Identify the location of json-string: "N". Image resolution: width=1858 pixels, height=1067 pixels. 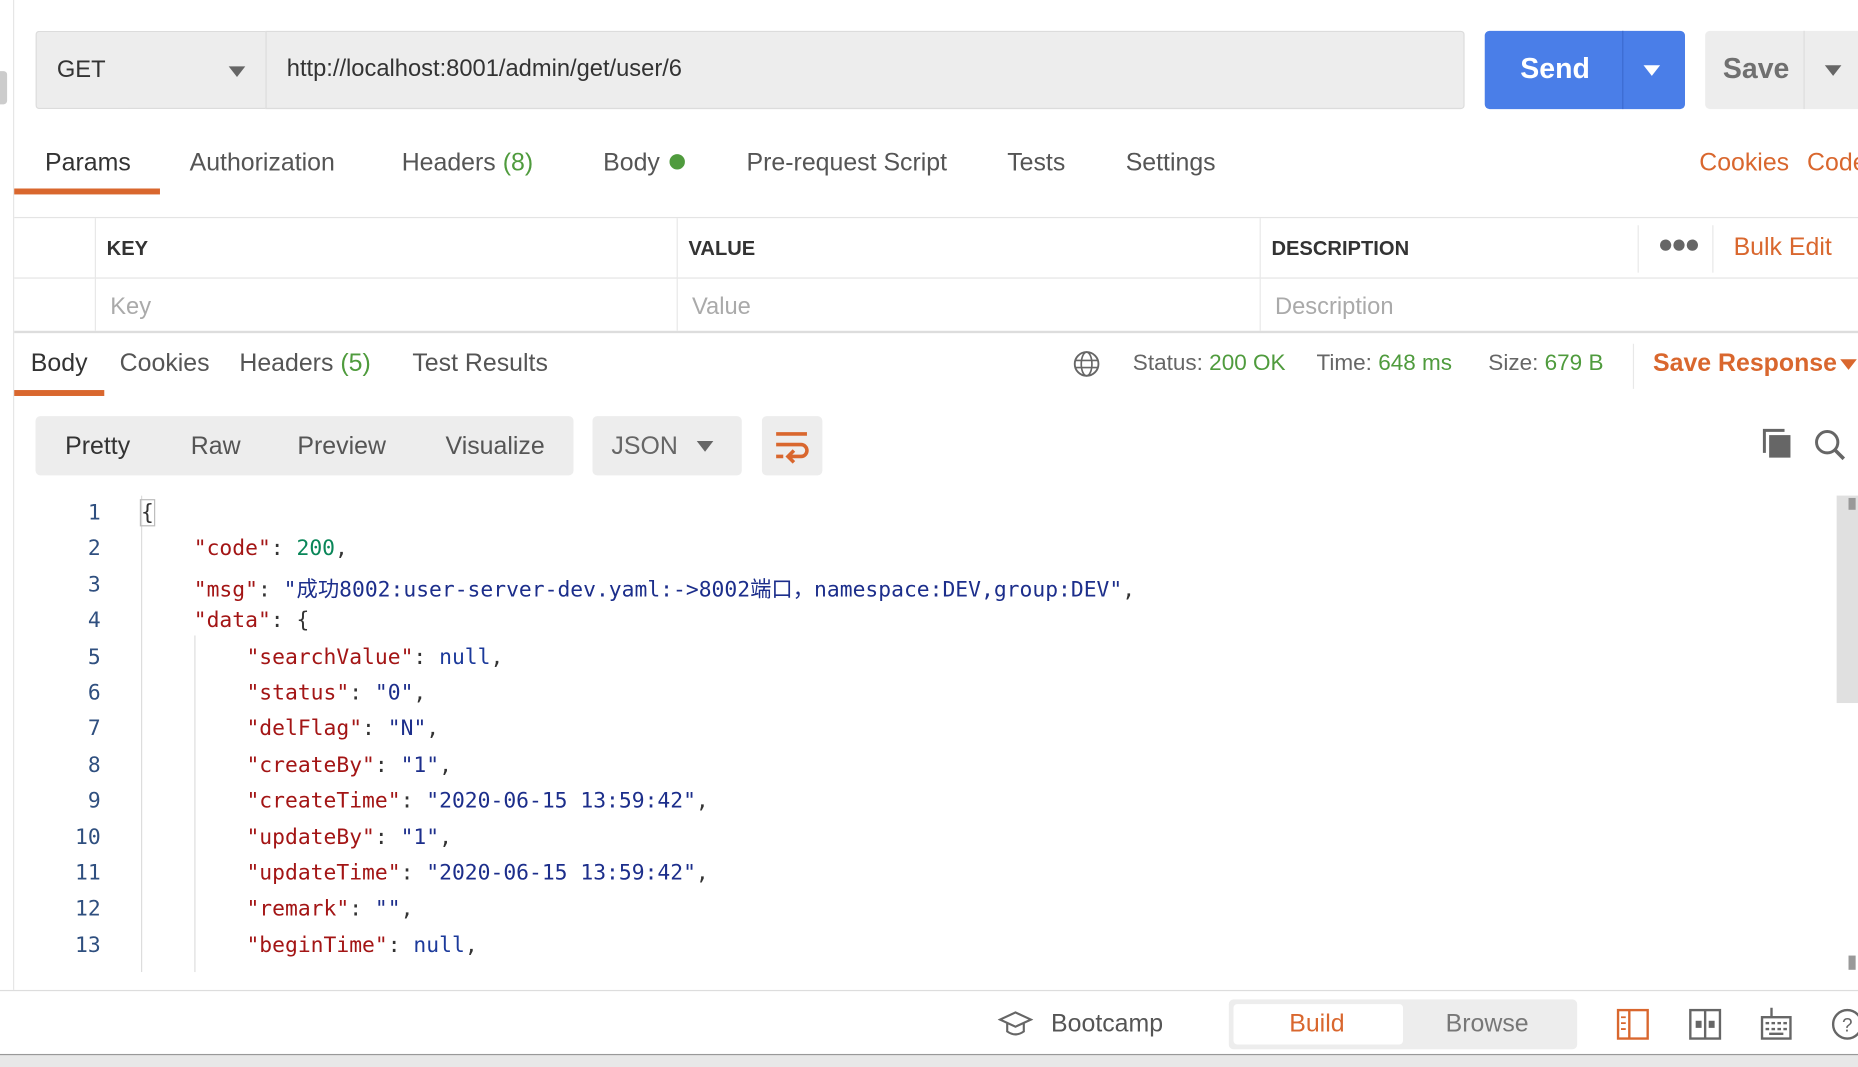
(407, 729).